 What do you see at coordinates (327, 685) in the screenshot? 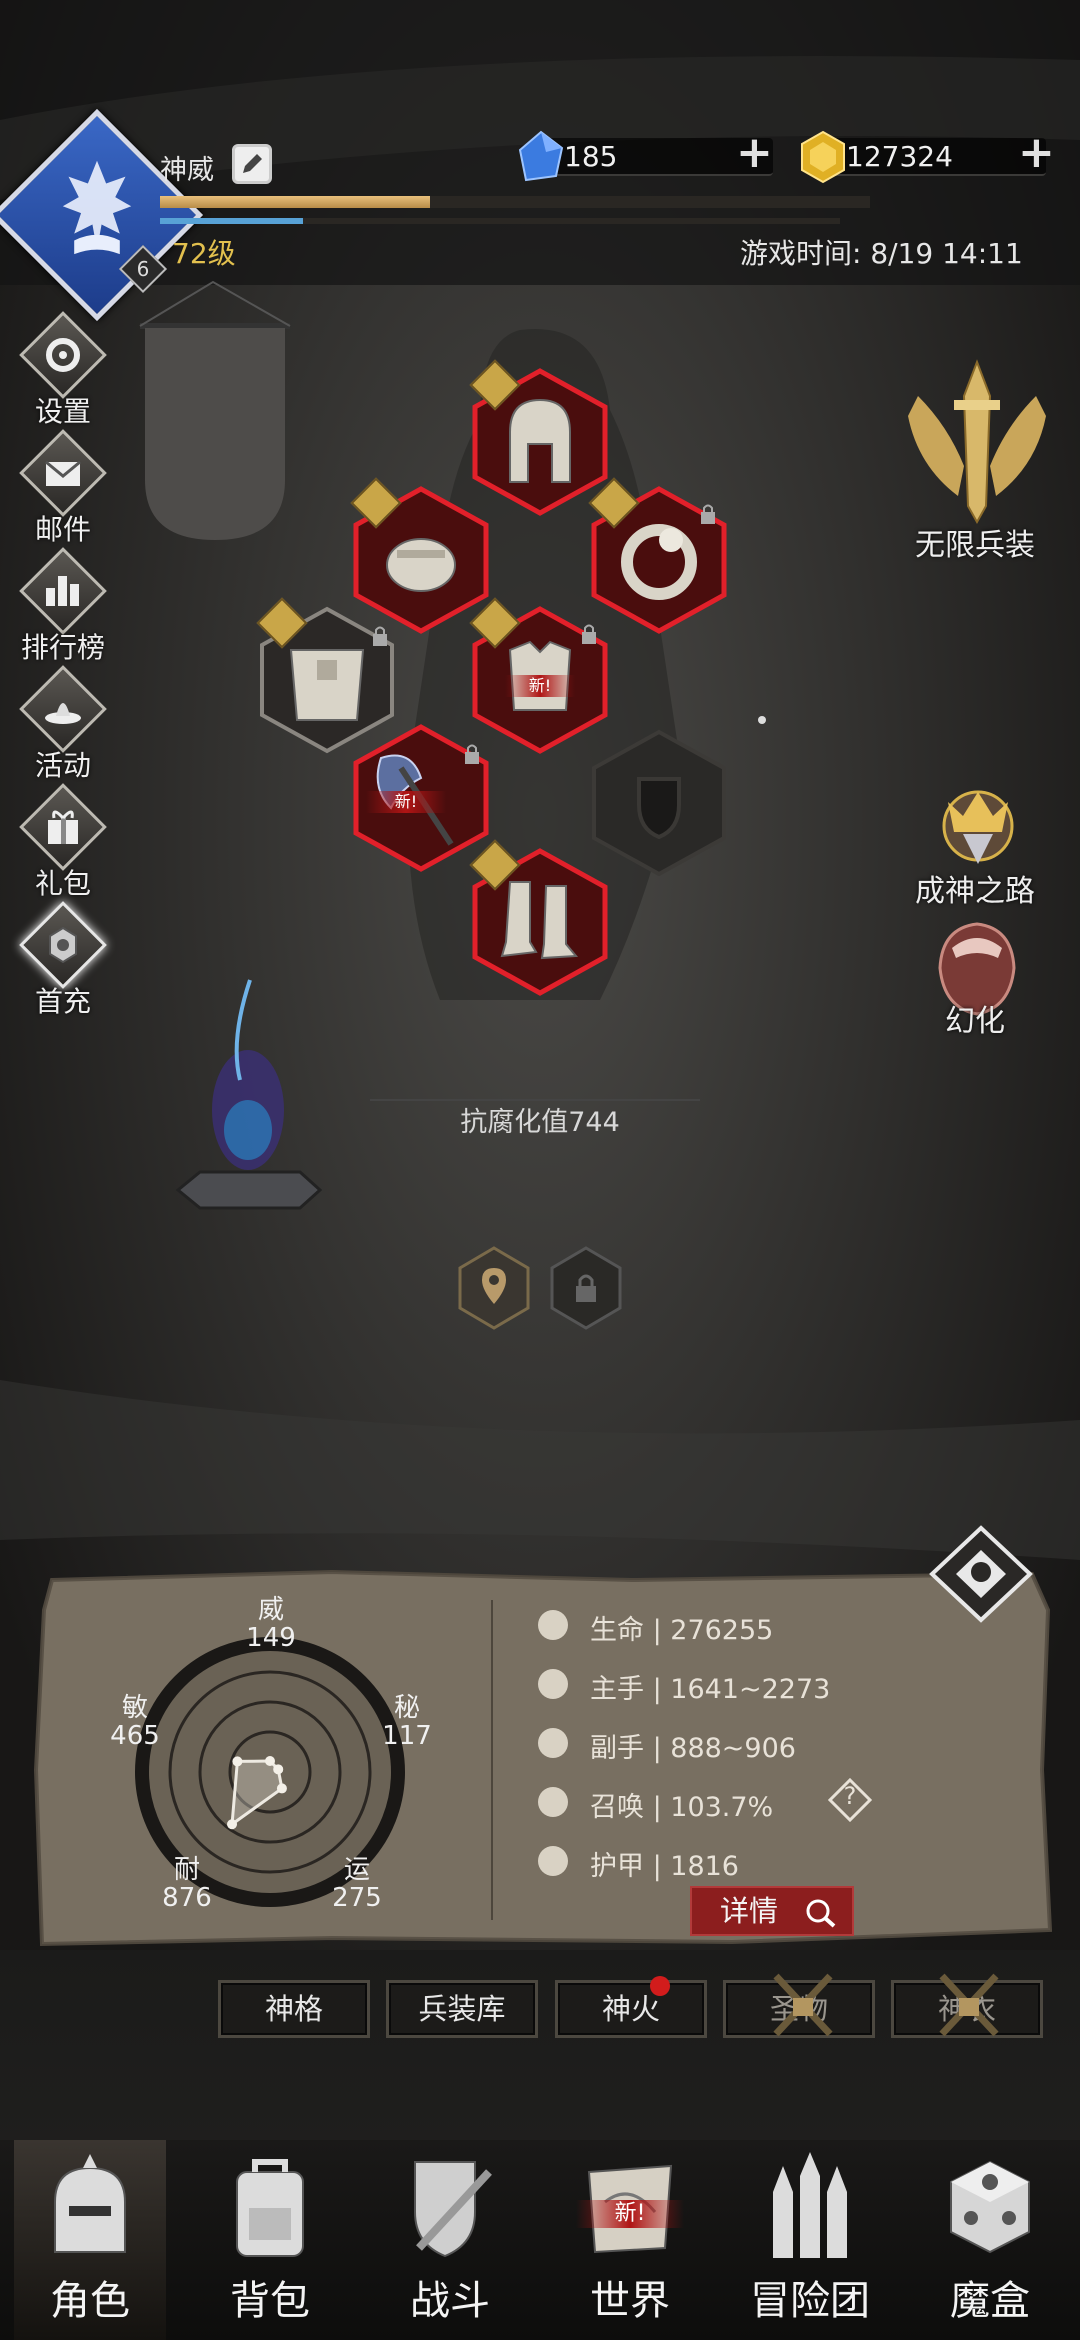
I see `belt-icon` at bounding box center [327, 685].